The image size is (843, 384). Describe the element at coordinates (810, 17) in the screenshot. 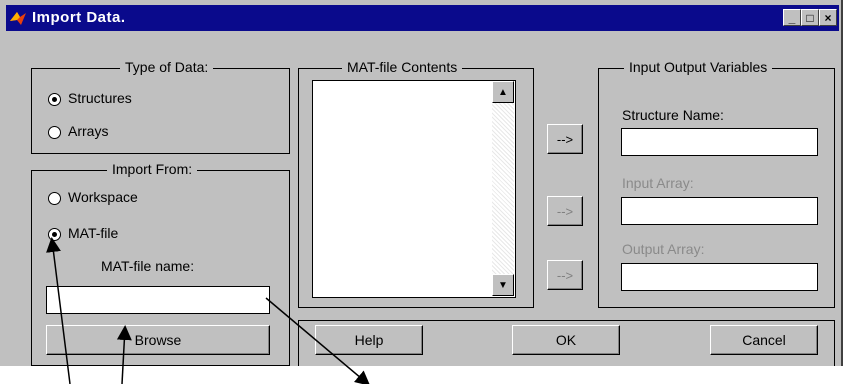

I see `maximize-button: □` at that location.